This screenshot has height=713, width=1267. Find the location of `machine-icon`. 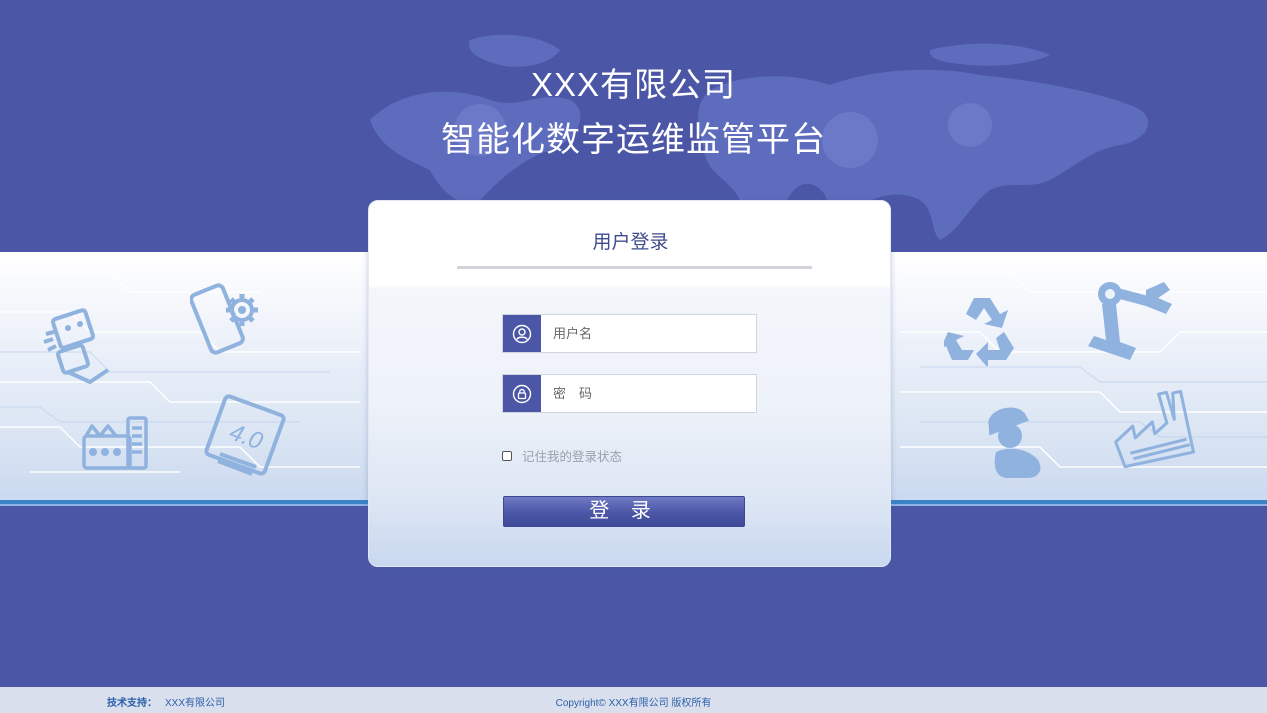

machine-icon is located at coordinates (115, 443).